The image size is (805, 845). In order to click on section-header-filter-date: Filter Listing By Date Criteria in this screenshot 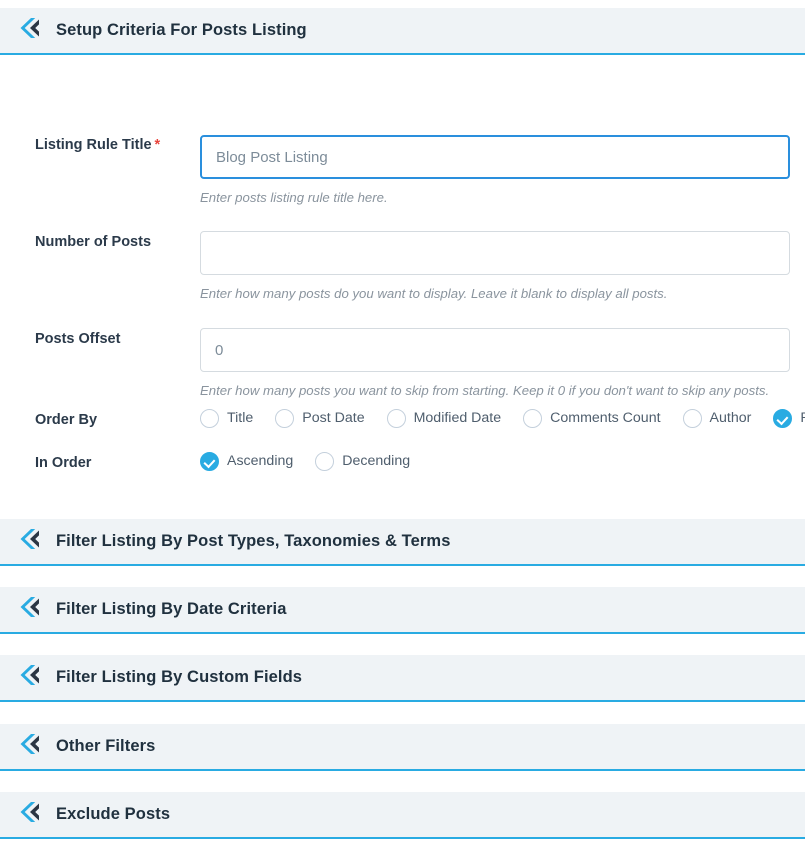, I will do `click(402, 610)`.